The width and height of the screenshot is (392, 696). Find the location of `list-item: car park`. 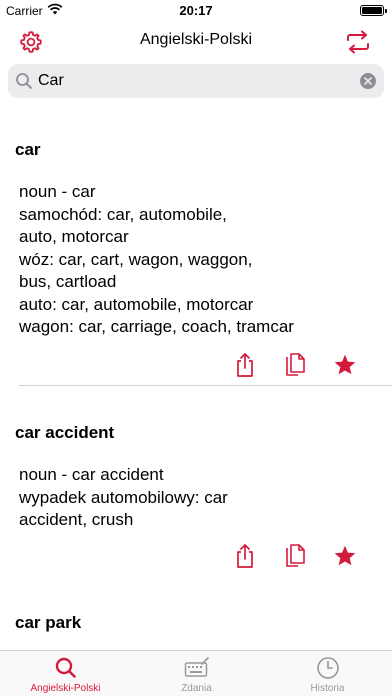

list-item: car park is located at coordinates (196, 621).